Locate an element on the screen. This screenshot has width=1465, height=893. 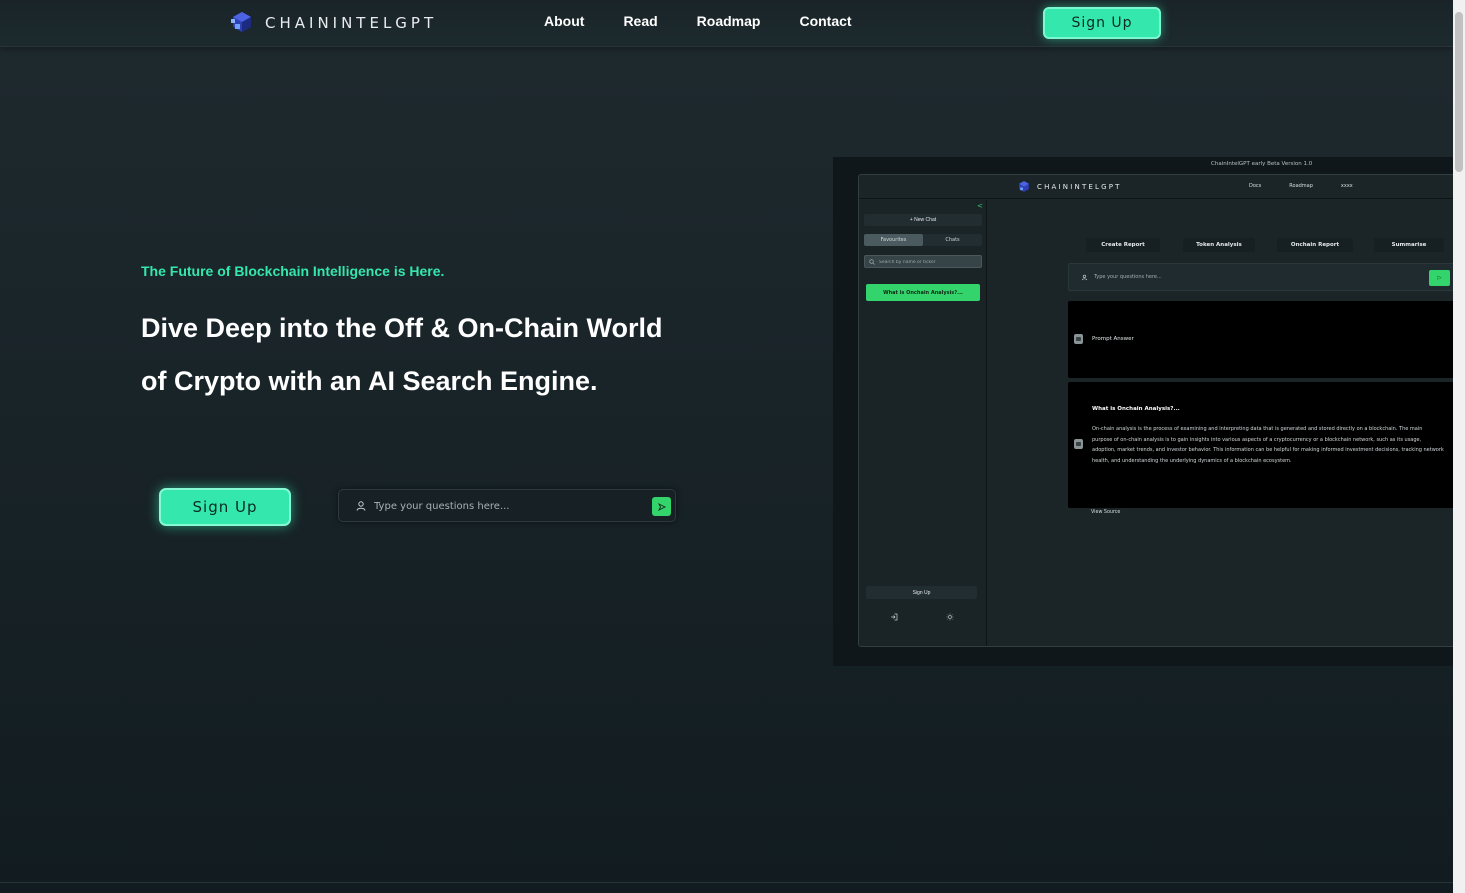
preview-brand-name: CHAININTELGPT is located at coordinates (1079, 187).